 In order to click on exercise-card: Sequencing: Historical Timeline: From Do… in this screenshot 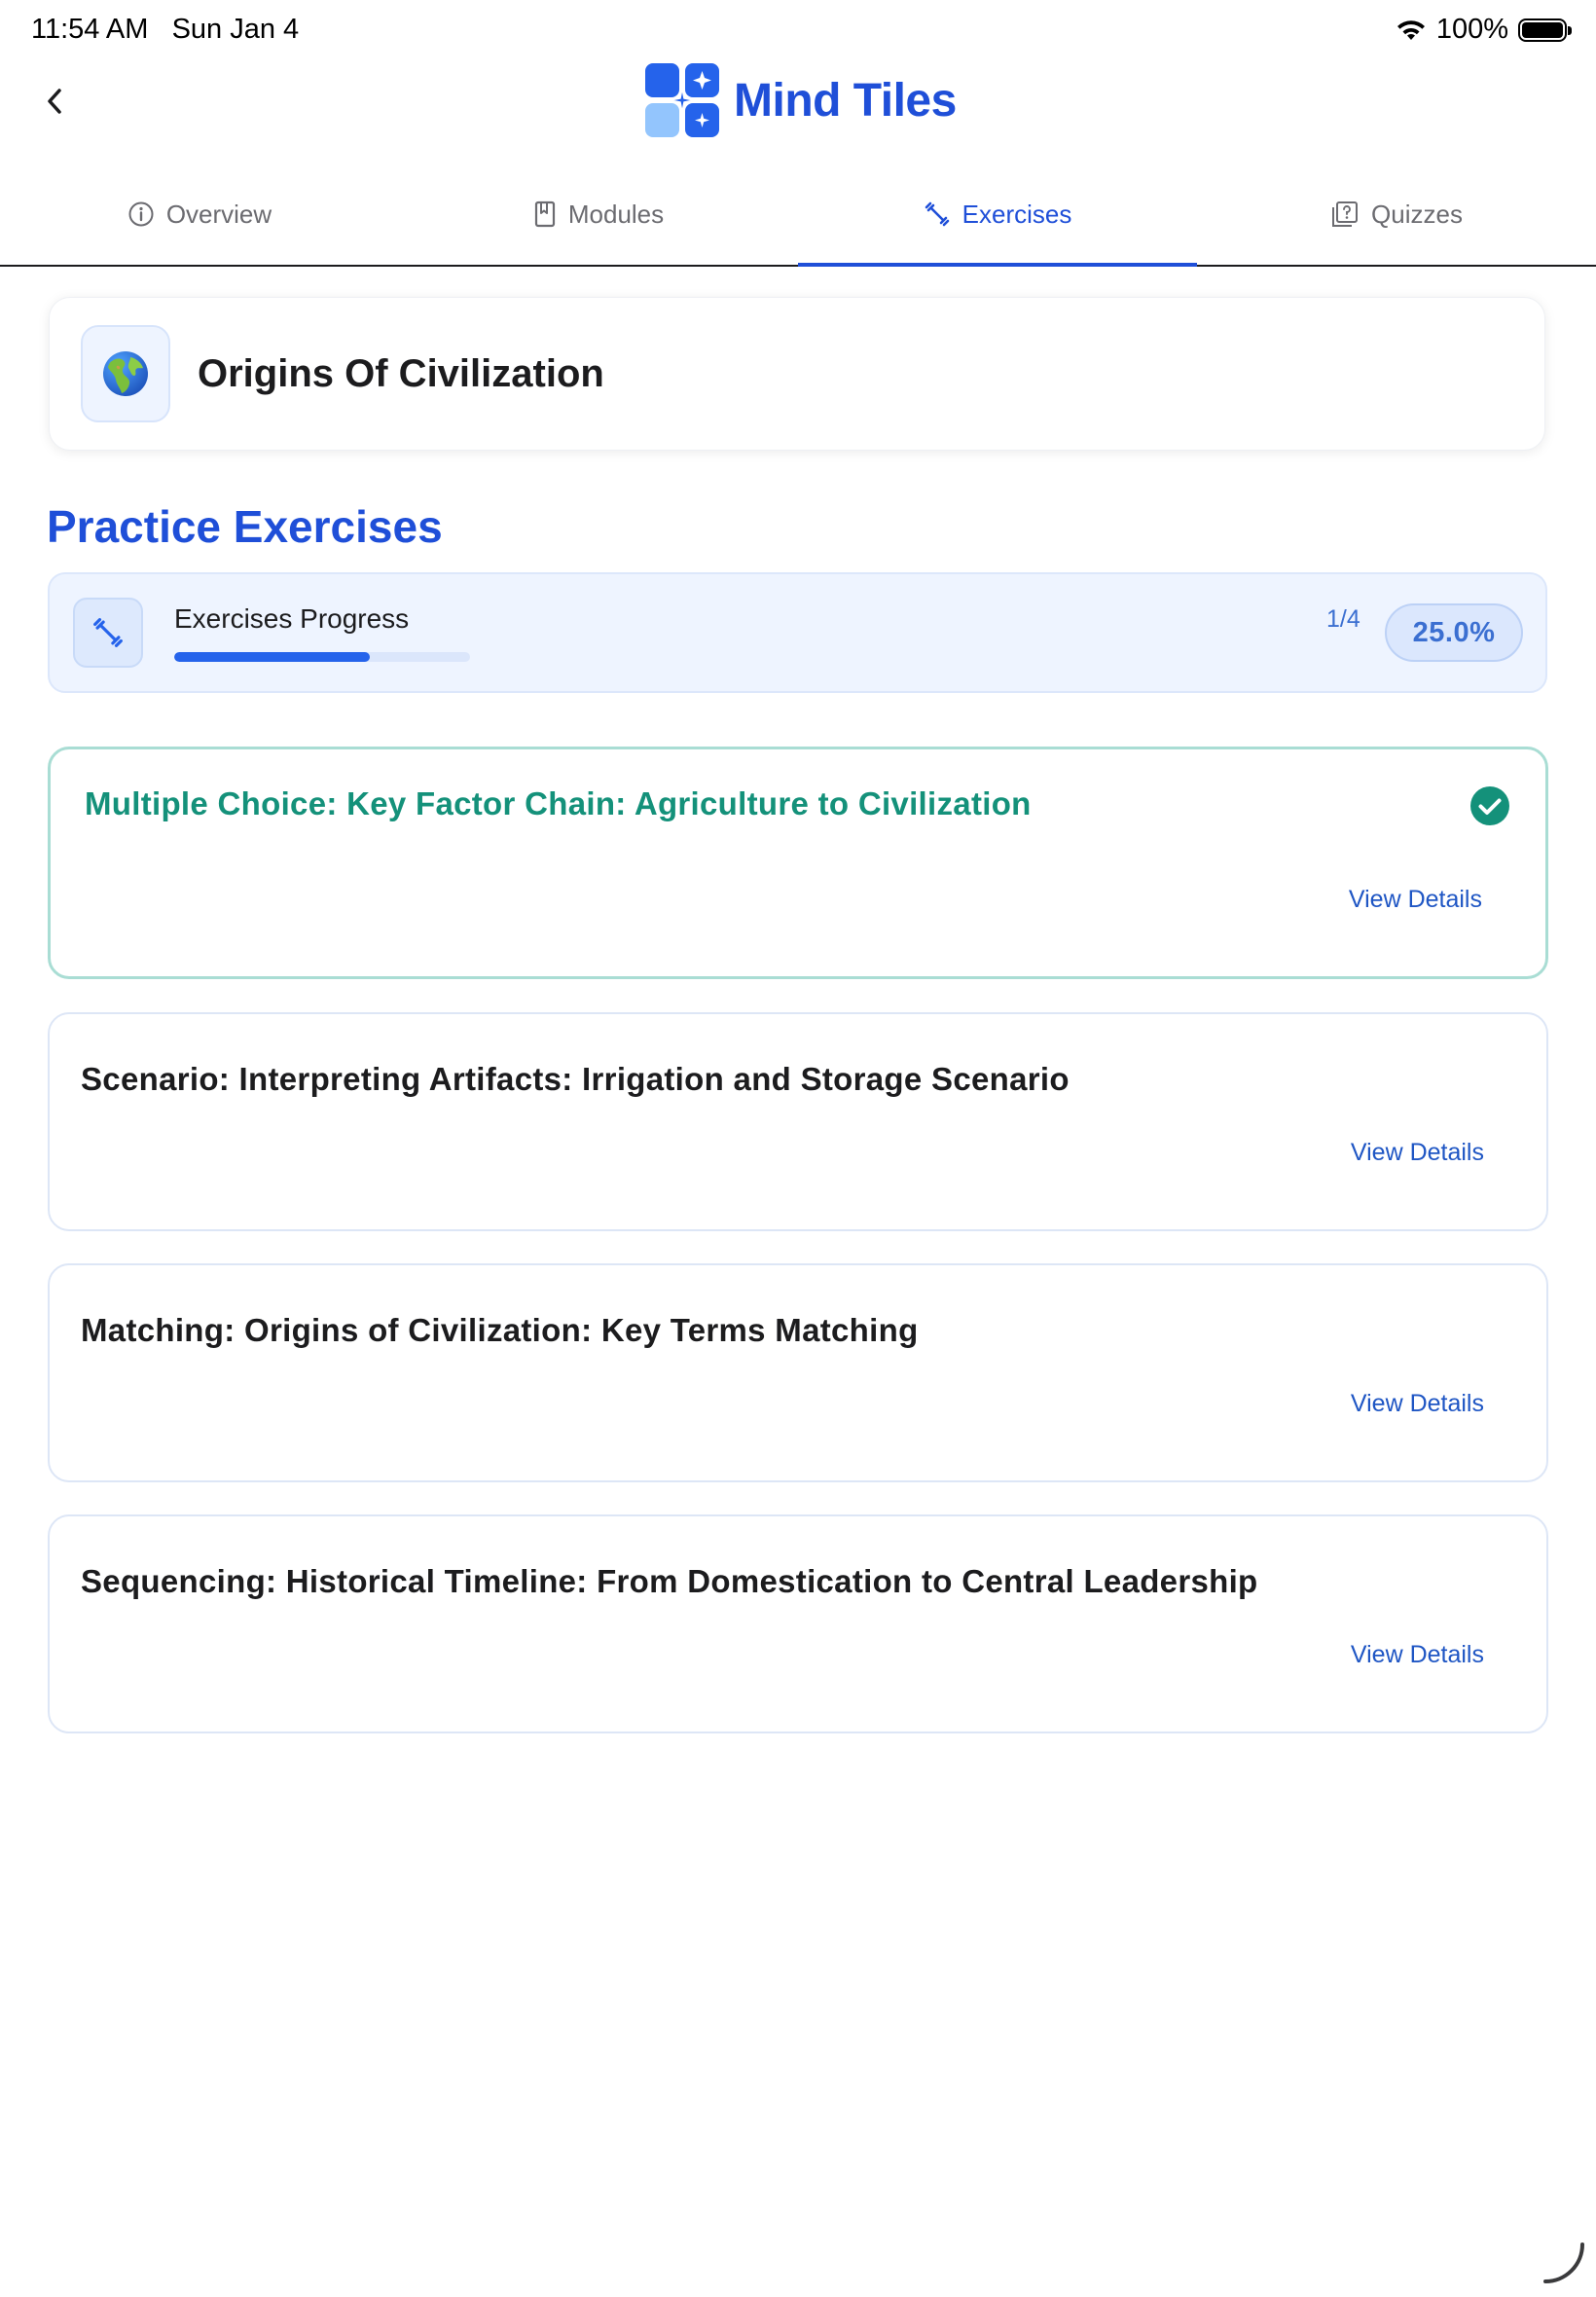, I will do `click(798, 1623)`.